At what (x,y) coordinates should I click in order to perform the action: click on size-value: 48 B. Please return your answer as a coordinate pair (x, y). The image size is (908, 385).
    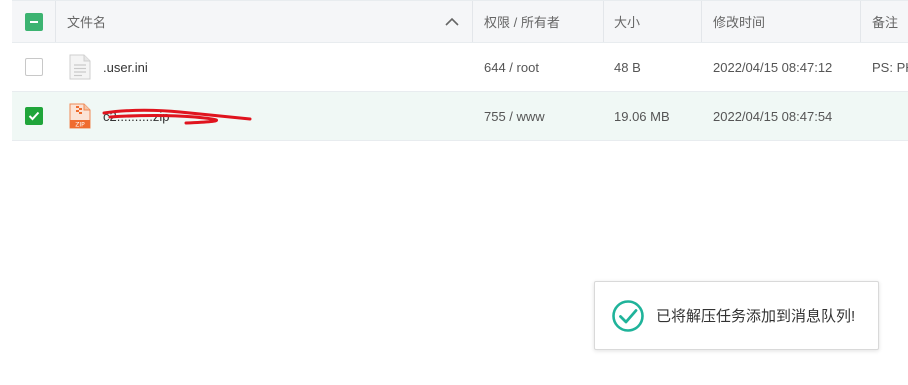
    Looking at the image, I should click on (627, 67).